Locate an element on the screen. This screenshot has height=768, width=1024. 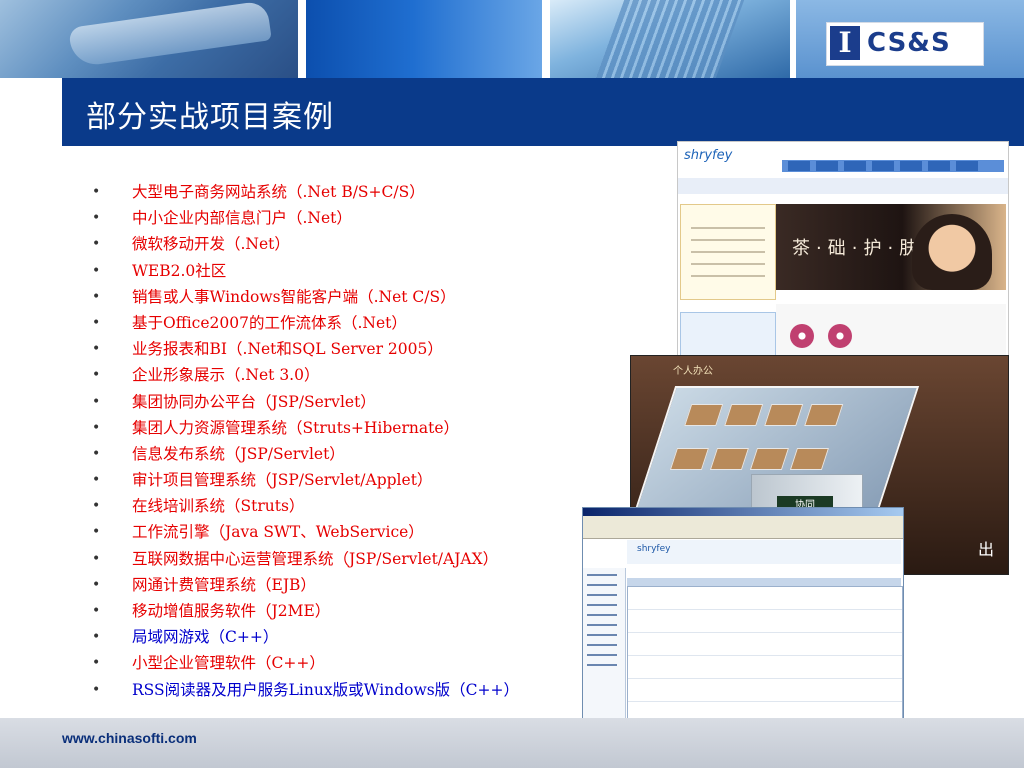
office-tag: 个人办公 is located at coordinates (693, 371).